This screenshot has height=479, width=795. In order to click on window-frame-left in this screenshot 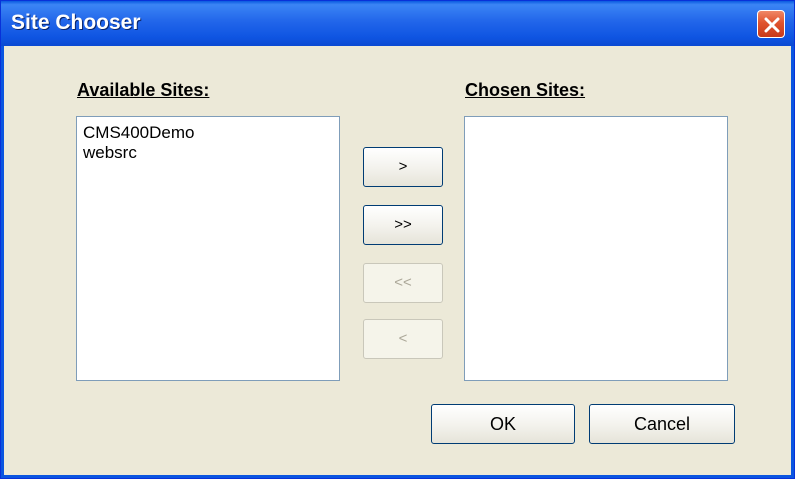, I will do `click(2, 262)`.